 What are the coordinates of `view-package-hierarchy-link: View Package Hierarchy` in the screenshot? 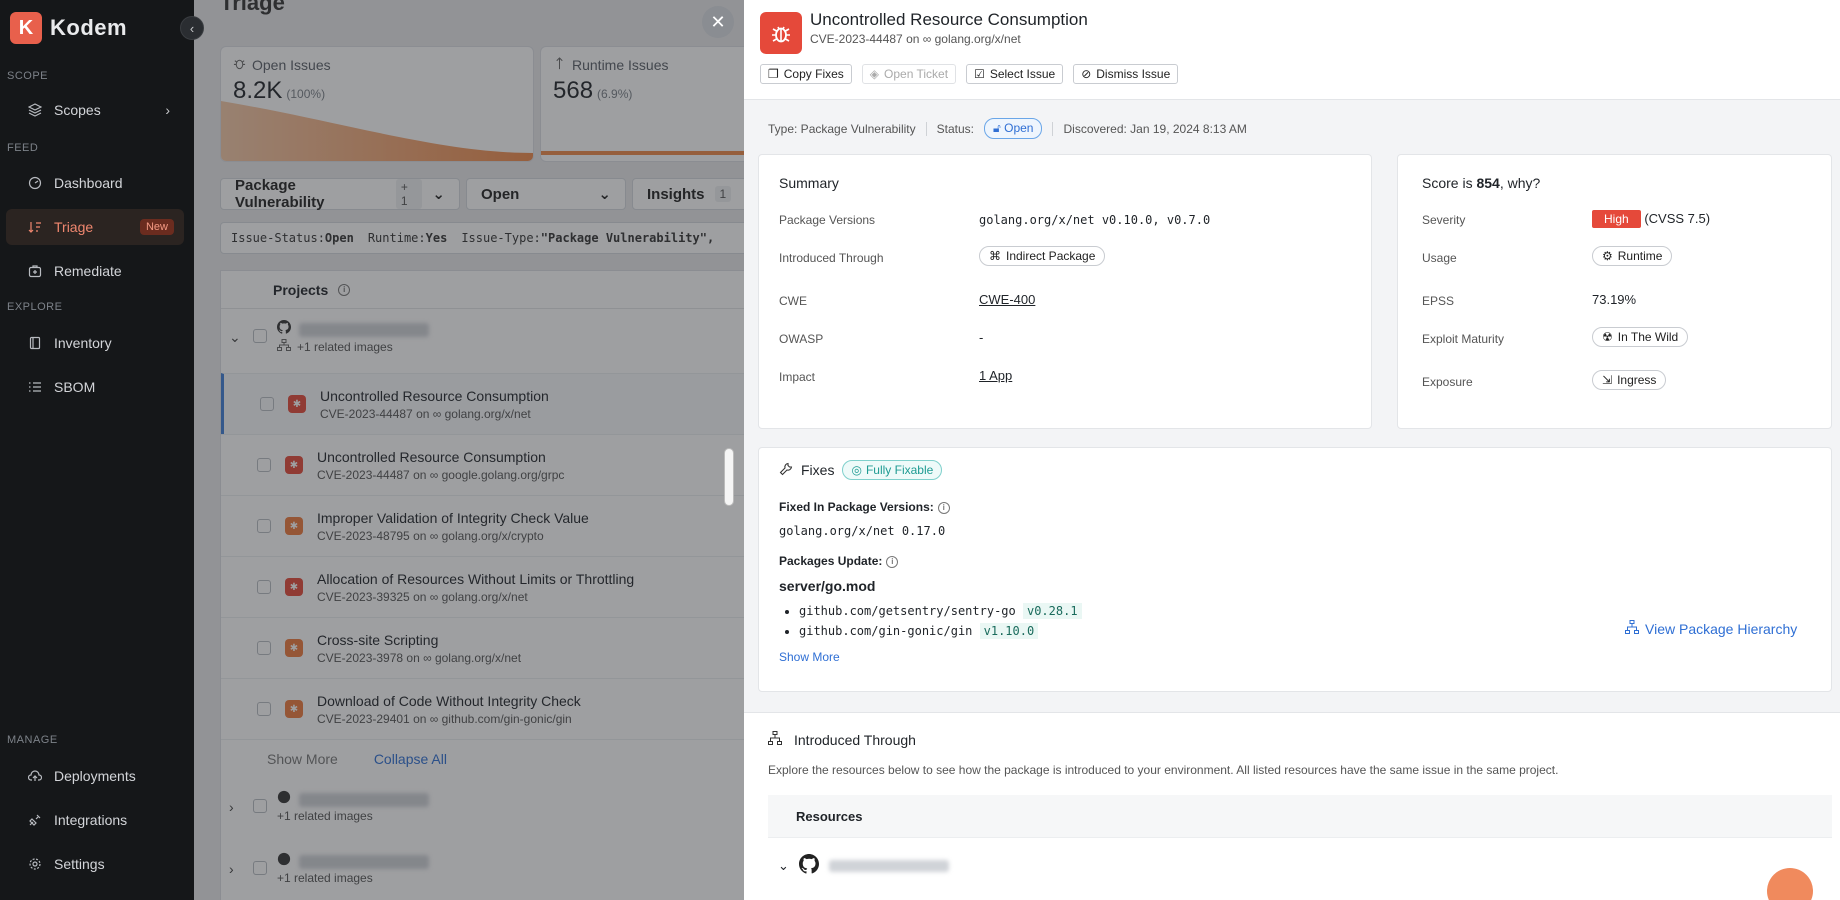 It's located at (1711, 628).